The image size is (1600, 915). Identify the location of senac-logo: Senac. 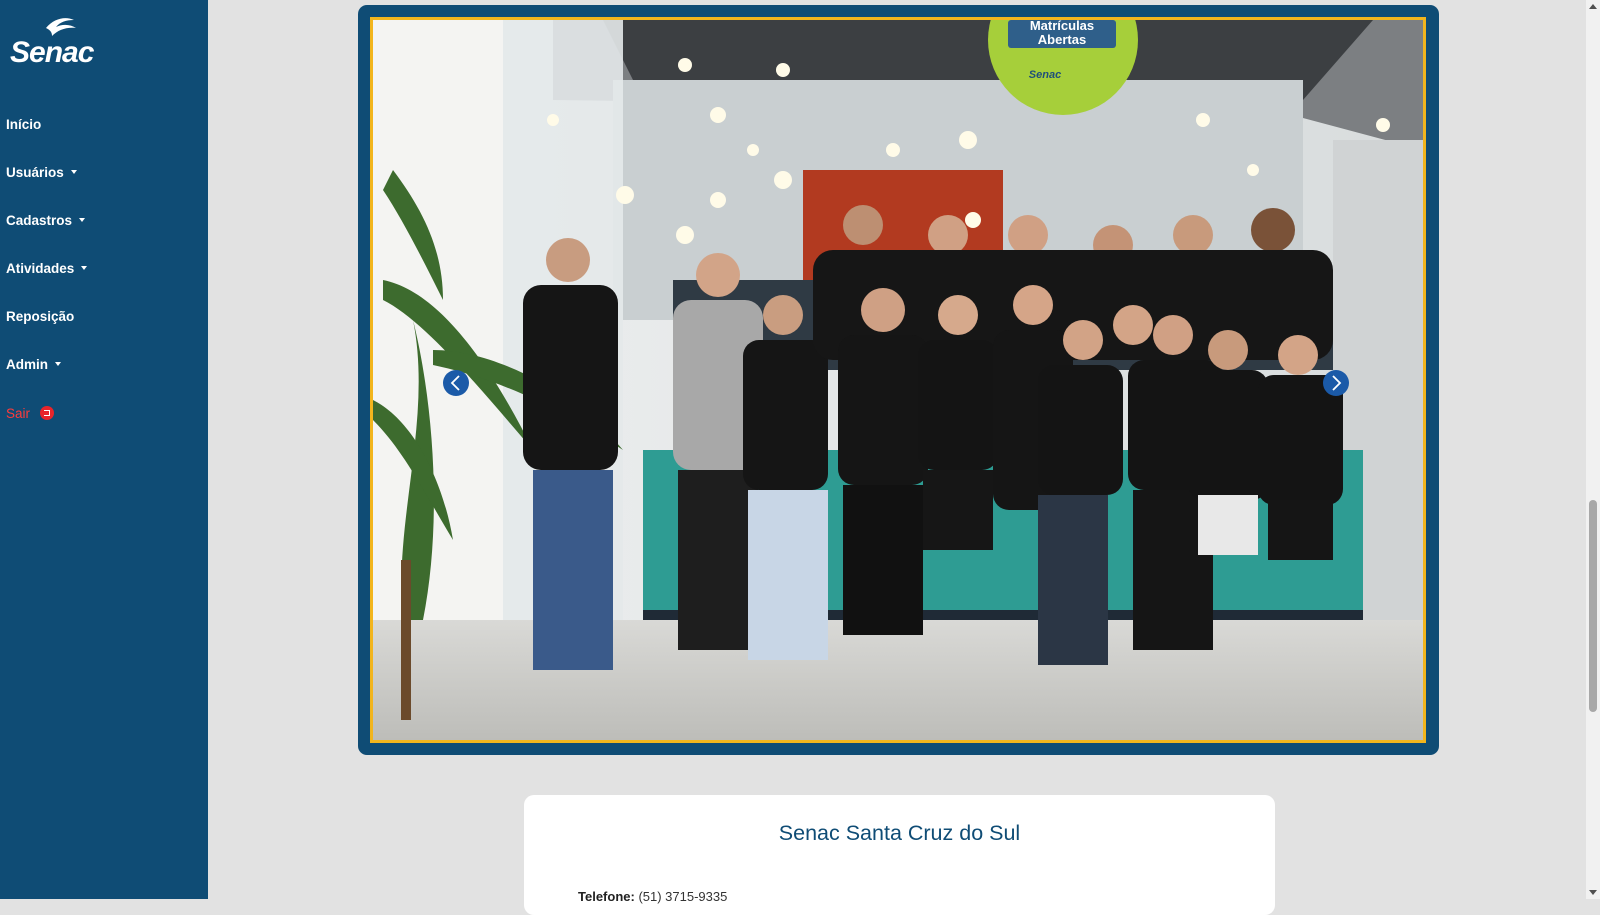
(54, 42).